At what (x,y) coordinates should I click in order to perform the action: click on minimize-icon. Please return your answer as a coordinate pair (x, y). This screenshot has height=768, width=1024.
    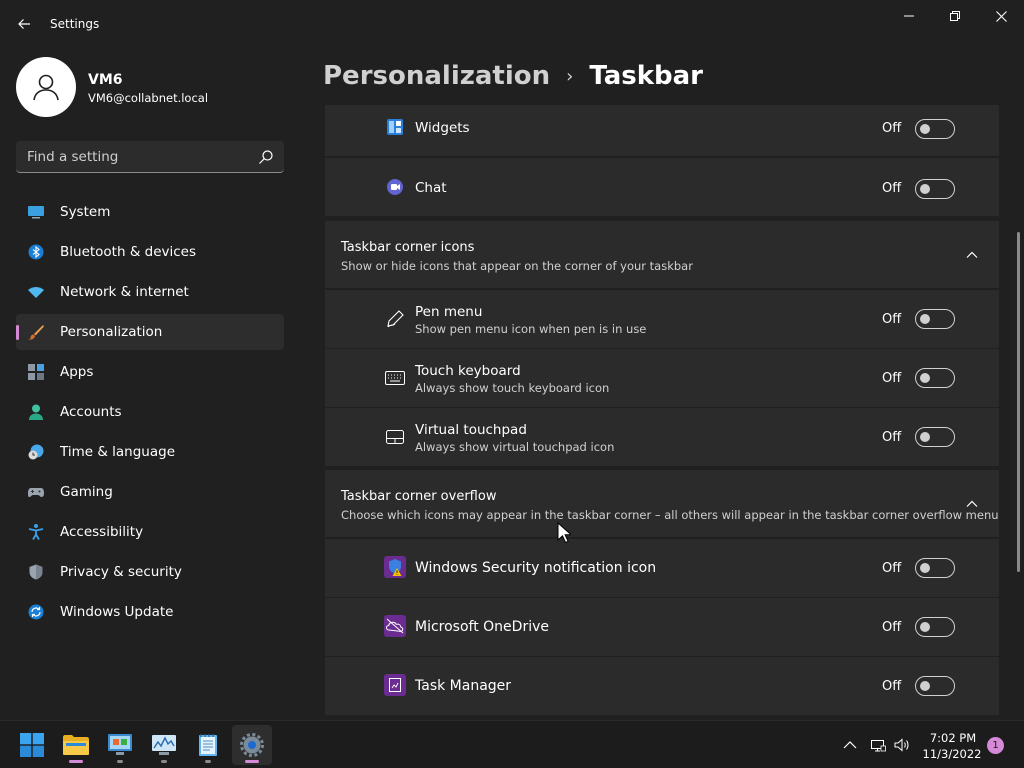
    Looking at the image, I should click on (909, 16).